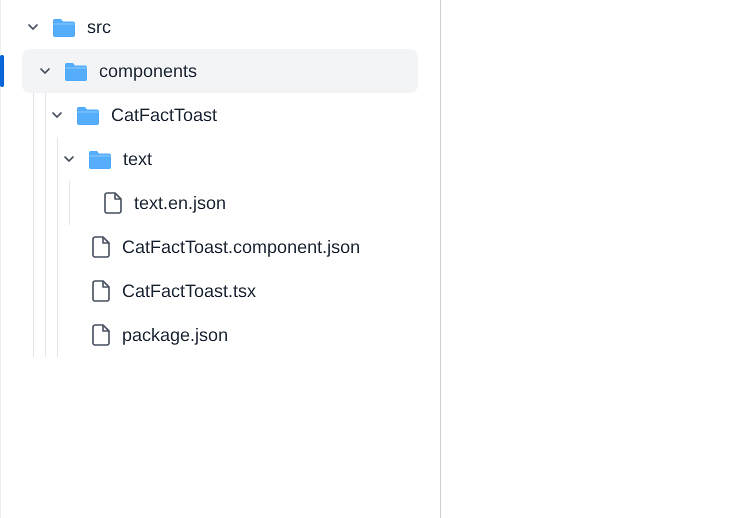 Image resolution: width=755 pixels, height=518 pixels. Describe the element at coordinates (164, 115) in the screenshot. I see `item-label: CatFactToast` at that location.